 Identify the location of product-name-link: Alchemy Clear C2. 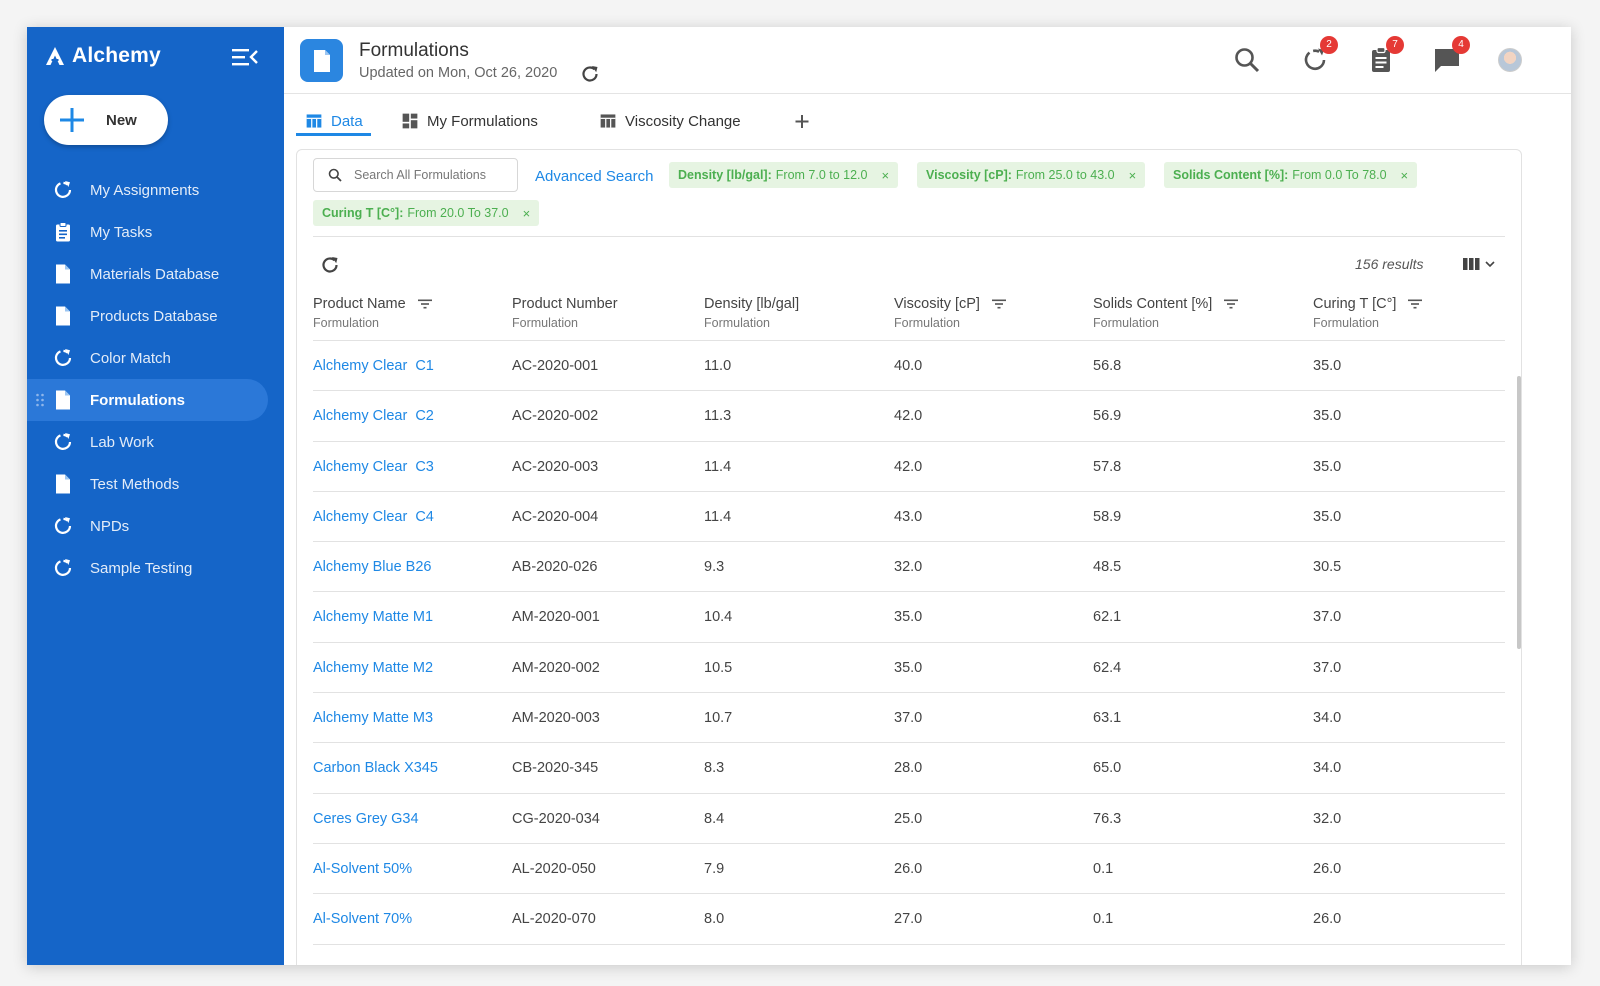
(373, 416).